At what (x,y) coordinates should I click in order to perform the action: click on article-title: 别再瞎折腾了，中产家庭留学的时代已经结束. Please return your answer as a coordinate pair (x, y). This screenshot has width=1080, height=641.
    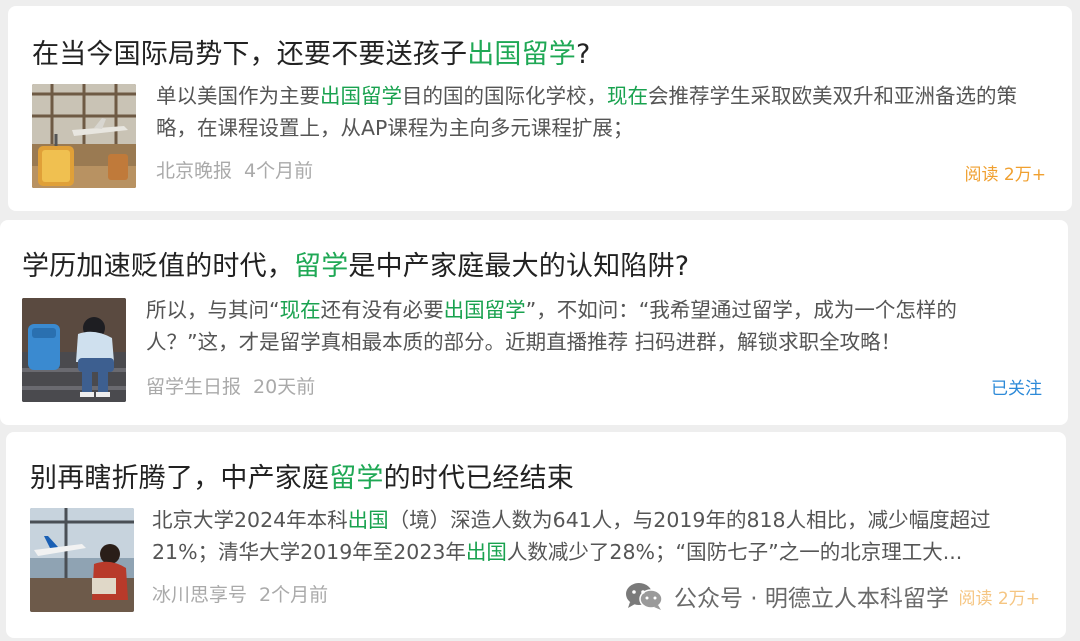
    Looking at the image, I should click on (302, 475).